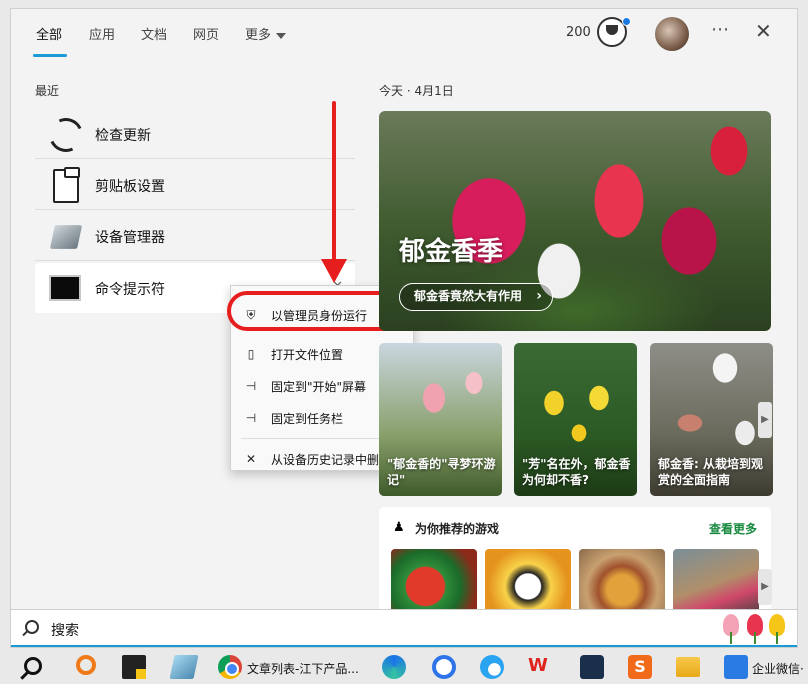 The height and width of the screenshot is (684, 808). What do you see at coordinates (688, 667) in the screenshot?
I see `taskbar-file-explorer-icon` at bounding box center [688, 667].